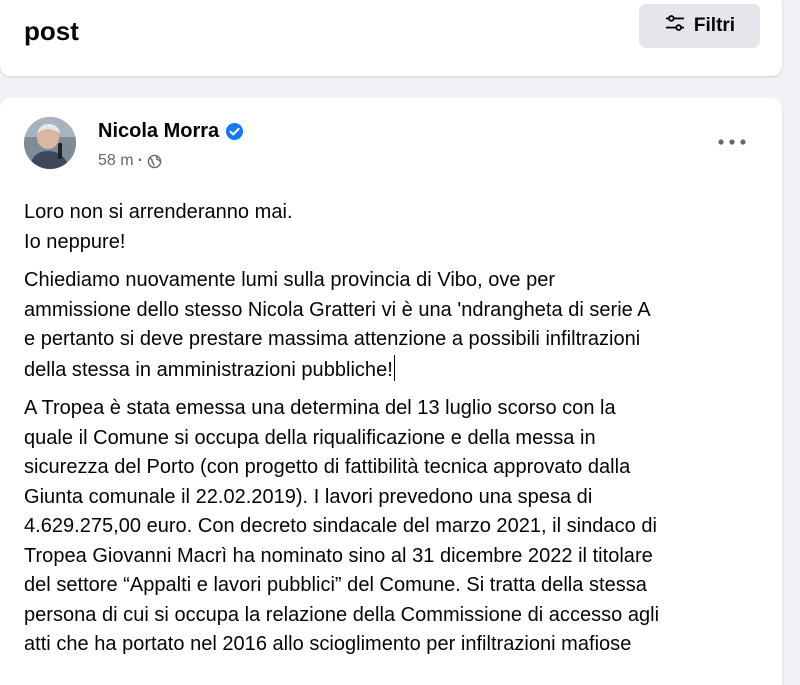 The width and height of the screenshot is (800, 685). What do you see at coordinates (714, 25) in the screenshot?
I see `filter-button-label: Filtri` at bounding box center [714, 25].